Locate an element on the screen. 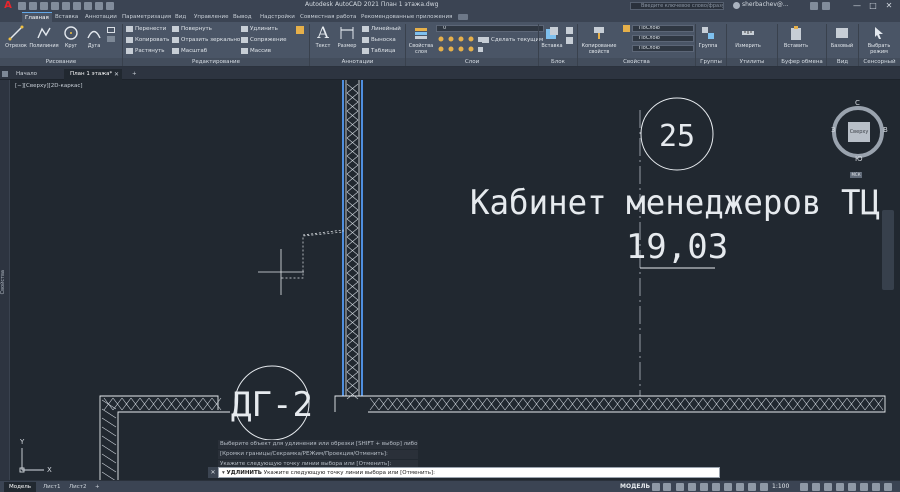 The width and height of the screenshot is (900, 492). edit-block-icon is located at coordinates (569, 40).